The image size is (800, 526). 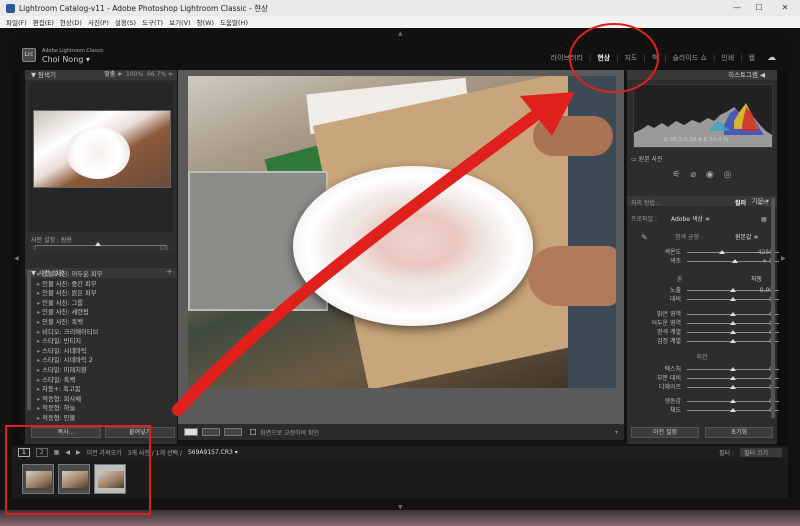 What do you see at coordinates (105, 294) in the screenshot?
I see `preset-item: 인물 사진: 밝은 피부` at bounding box center [105, 294].